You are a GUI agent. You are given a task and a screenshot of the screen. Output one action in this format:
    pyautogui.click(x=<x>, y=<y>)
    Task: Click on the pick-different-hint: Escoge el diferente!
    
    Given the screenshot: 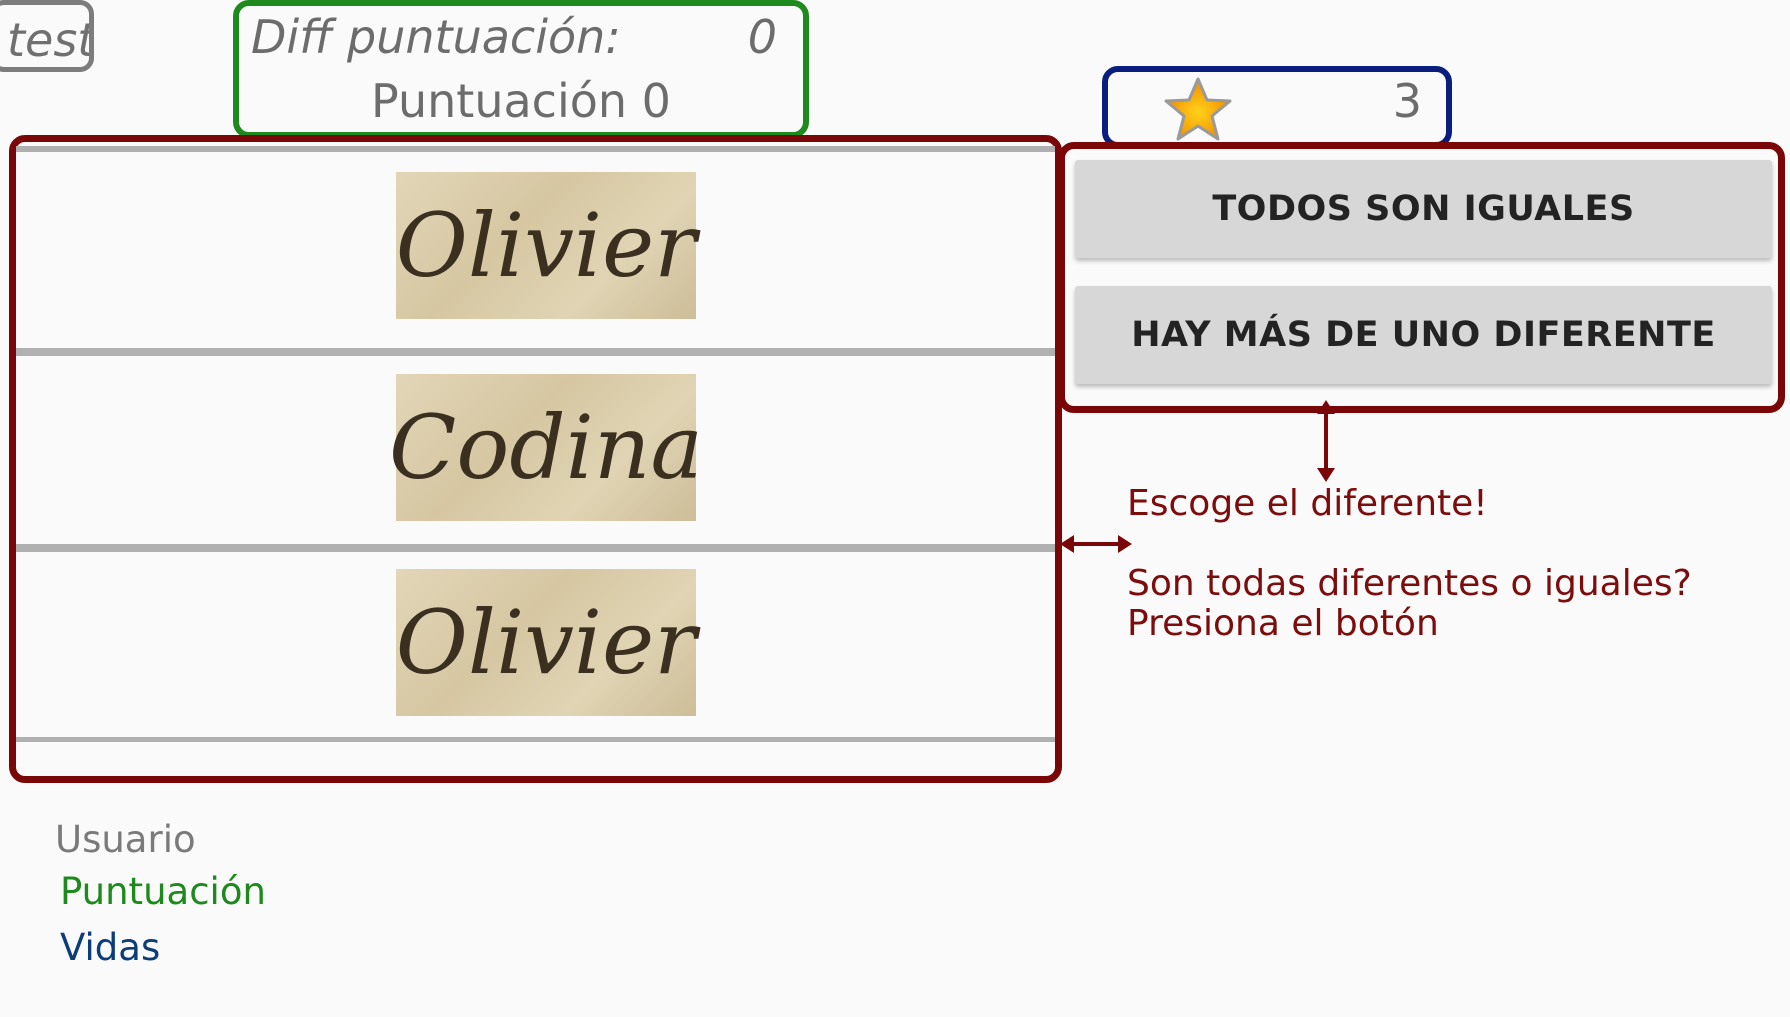 What is the action you would take?
    pyautogui.click(x=1307, y=503)
    